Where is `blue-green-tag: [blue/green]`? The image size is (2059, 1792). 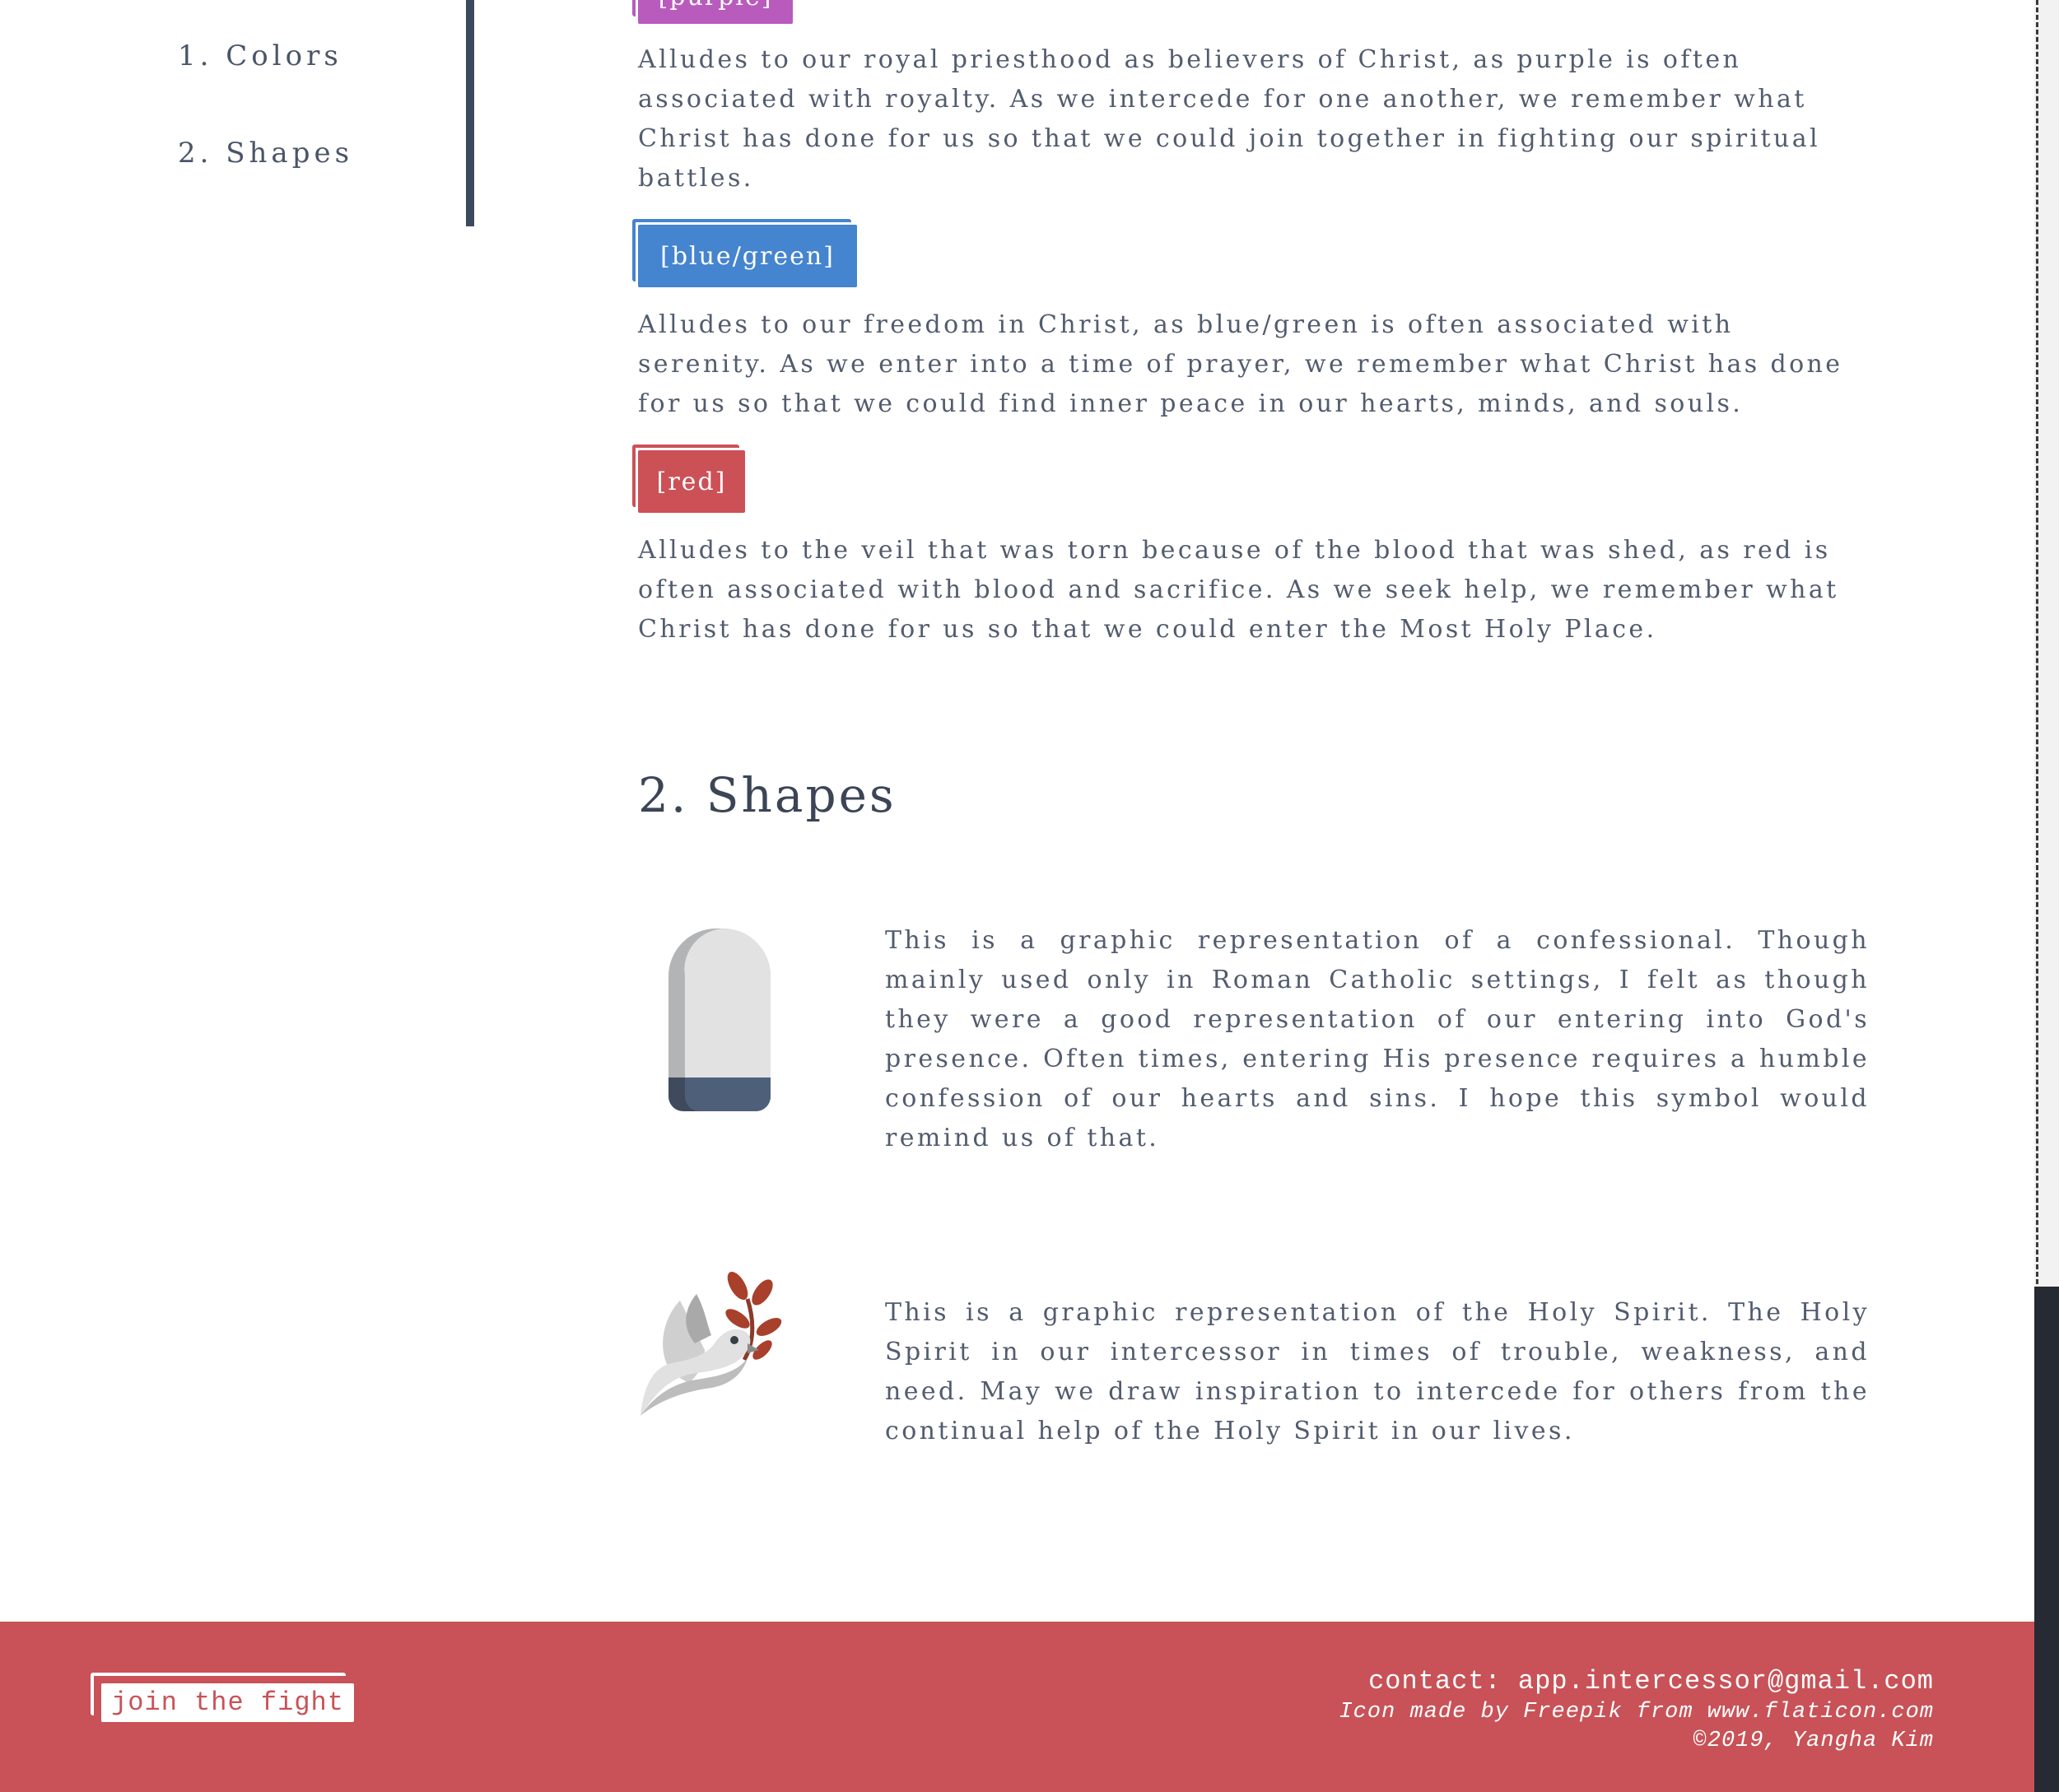 blue-green-tag: [blue/green] is located at coordinates (751, 256).